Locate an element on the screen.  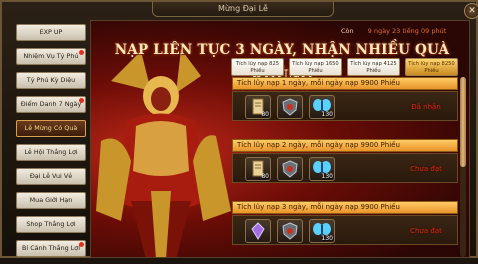
sidebar-item-label: Shop Thắng Lợi is located at coordinates (51, 224).